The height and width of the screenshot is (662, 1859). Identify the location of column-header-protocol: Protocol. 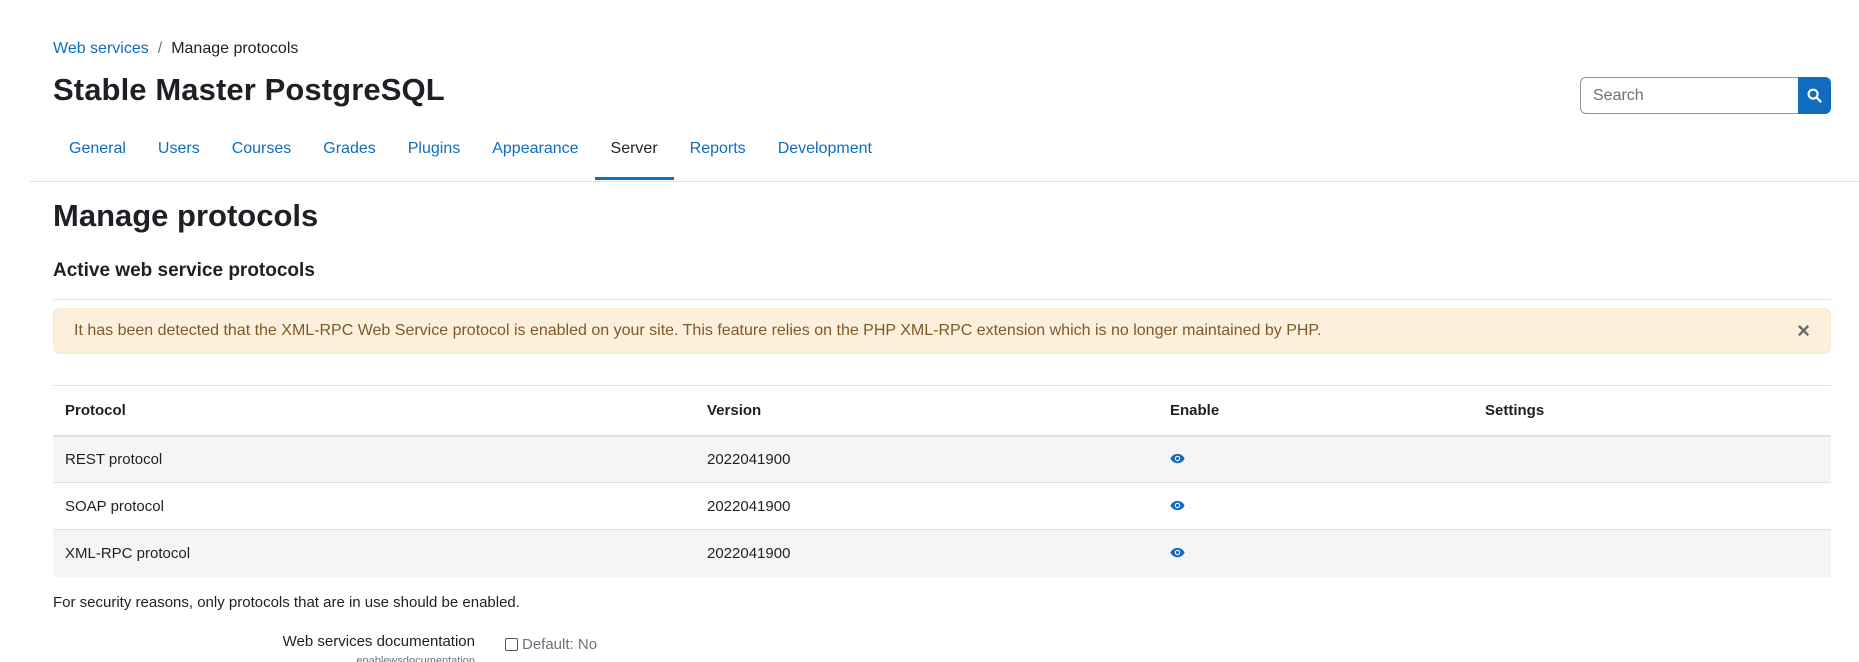
(374, 411).